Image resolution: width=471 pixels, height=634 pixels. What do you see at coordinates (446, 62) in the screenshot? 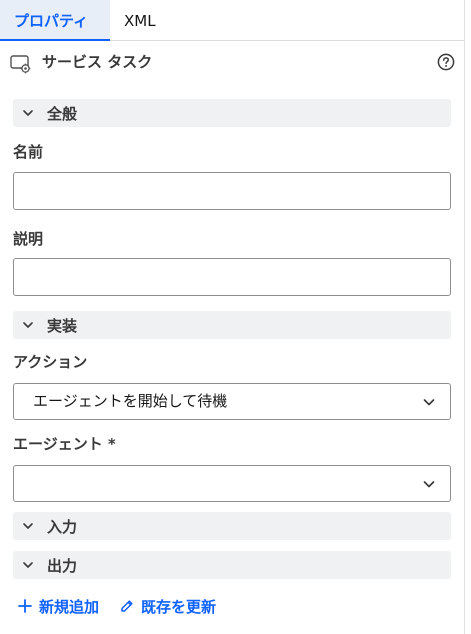
I see `help-circle-icon` at bounding box center [446, 62].